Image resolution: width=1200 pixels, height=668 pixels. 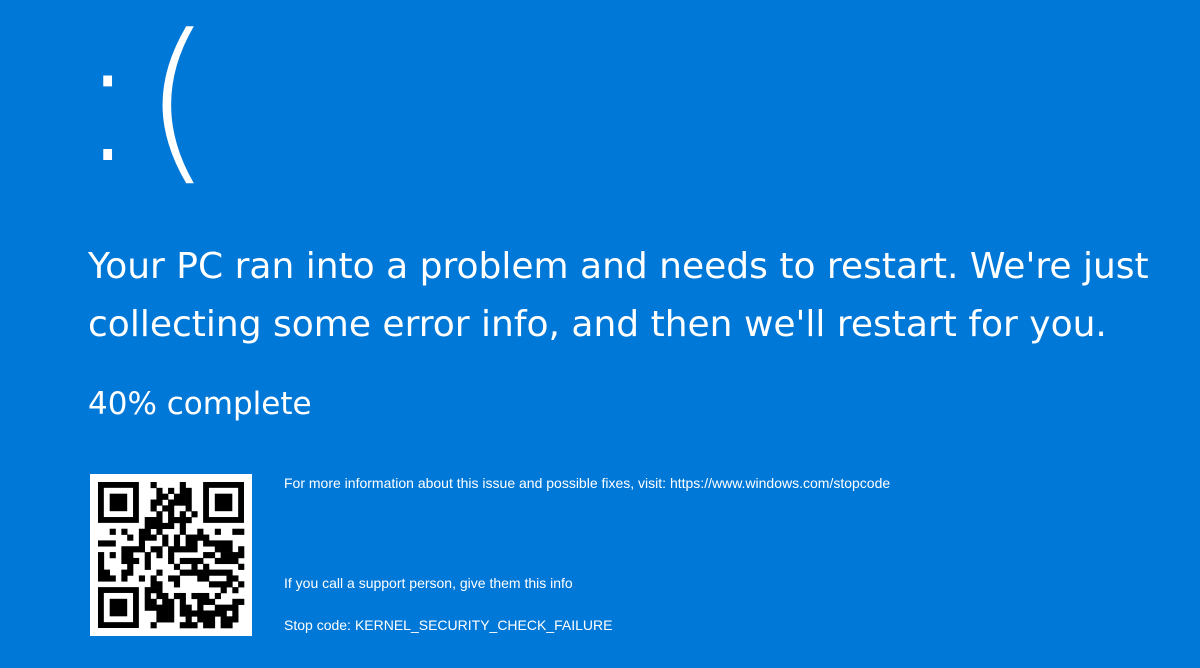 I want to click on stop-code-line: Stop code: KERNEL_SECURITY_CHECK_FAILURE, so click(x=448, y=625).